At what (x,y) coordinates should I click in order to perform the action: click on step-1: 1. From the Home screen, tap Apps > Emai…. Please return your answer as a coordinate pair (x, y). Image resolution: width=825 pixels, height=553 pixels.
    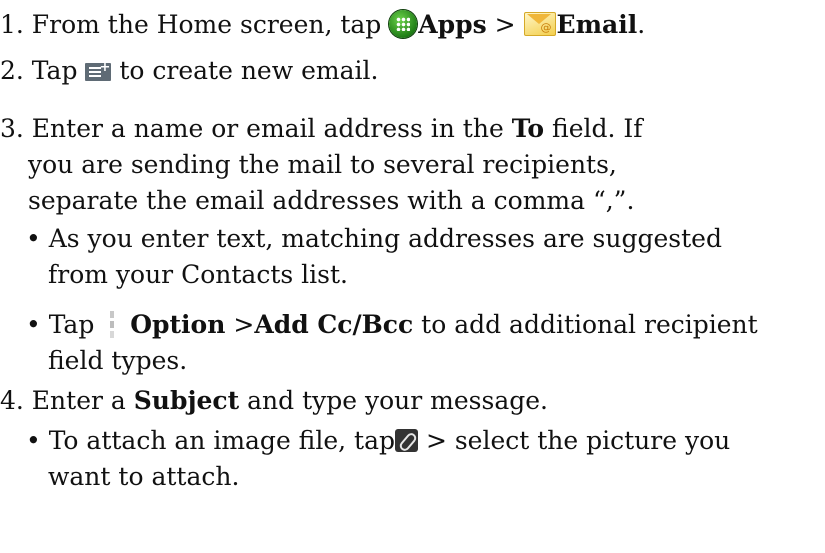
    Looking at the image, I should click on (323, 26).